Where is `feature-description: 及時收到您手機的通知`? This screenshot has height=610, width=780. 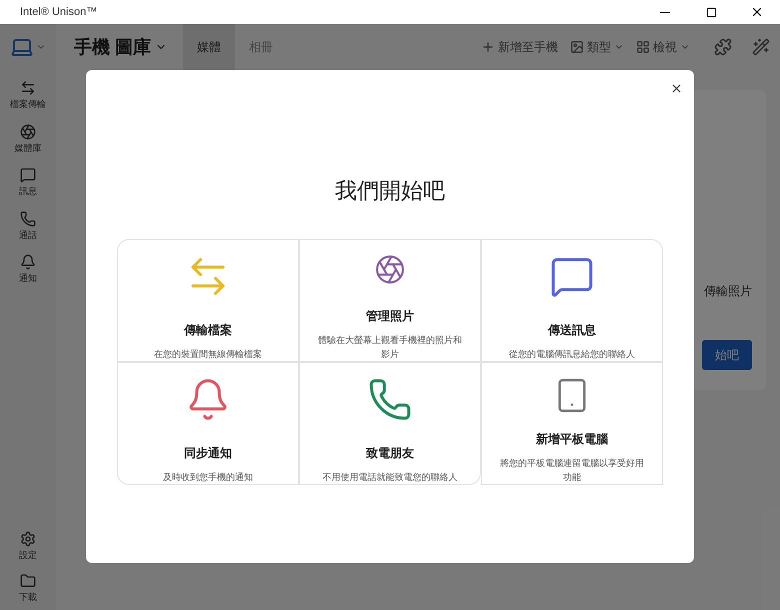
feature-description: 及時收到您手機的通知 is located at coordinates (208, 477).